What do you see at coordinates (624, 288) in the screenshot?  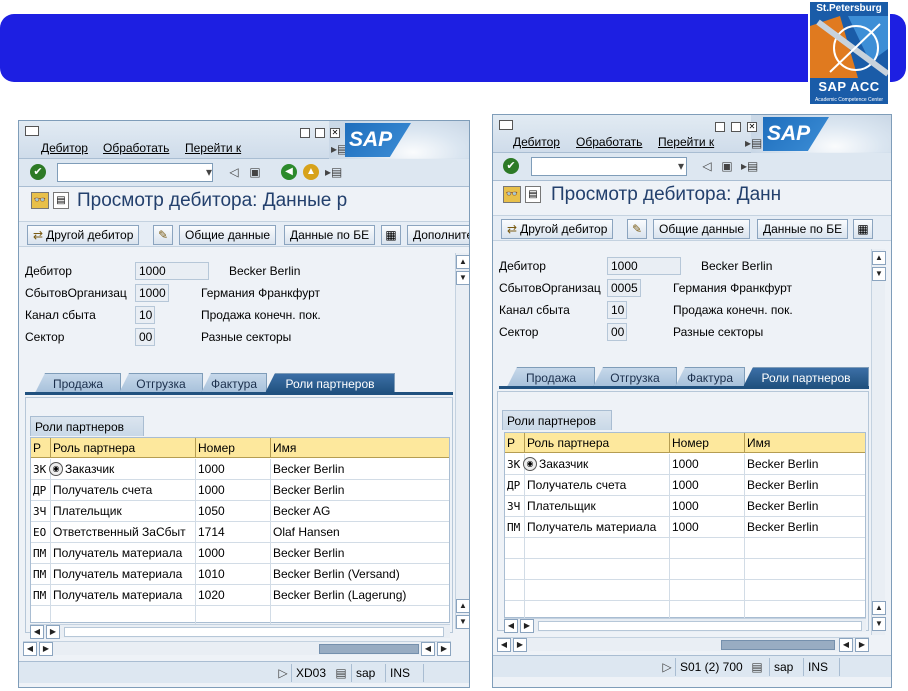 I see `sales-org-field: 0005` at bounding box center [624, 288].